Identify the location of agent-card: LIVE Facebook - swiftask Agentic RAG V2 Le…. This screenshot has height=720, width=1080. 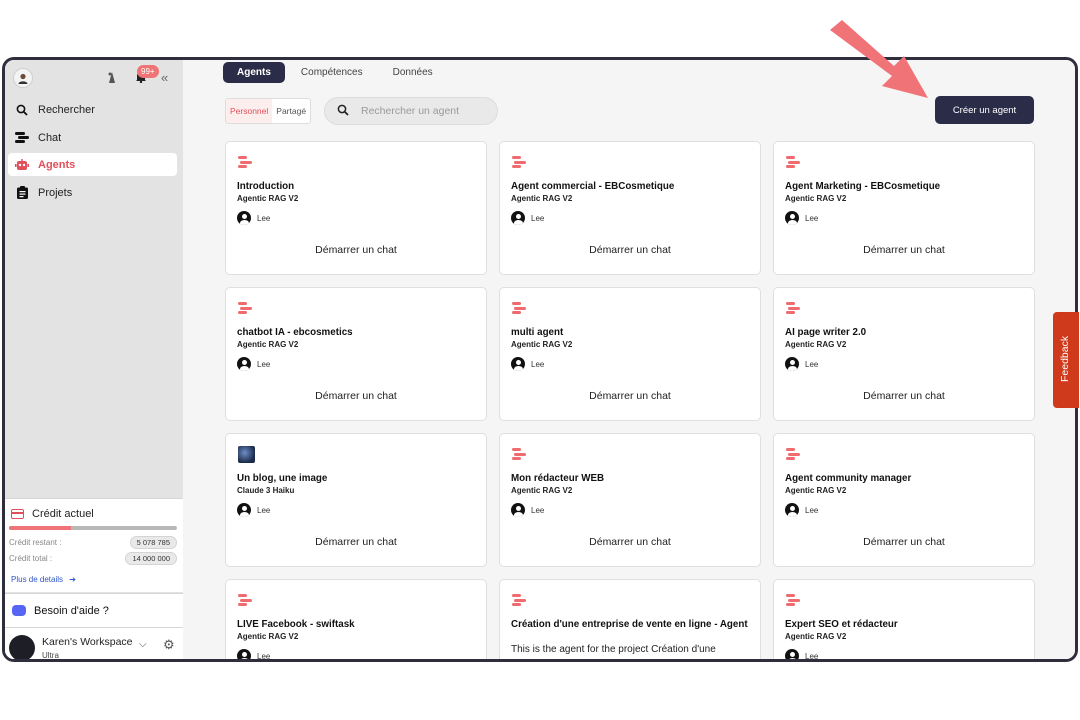
(356, 619).